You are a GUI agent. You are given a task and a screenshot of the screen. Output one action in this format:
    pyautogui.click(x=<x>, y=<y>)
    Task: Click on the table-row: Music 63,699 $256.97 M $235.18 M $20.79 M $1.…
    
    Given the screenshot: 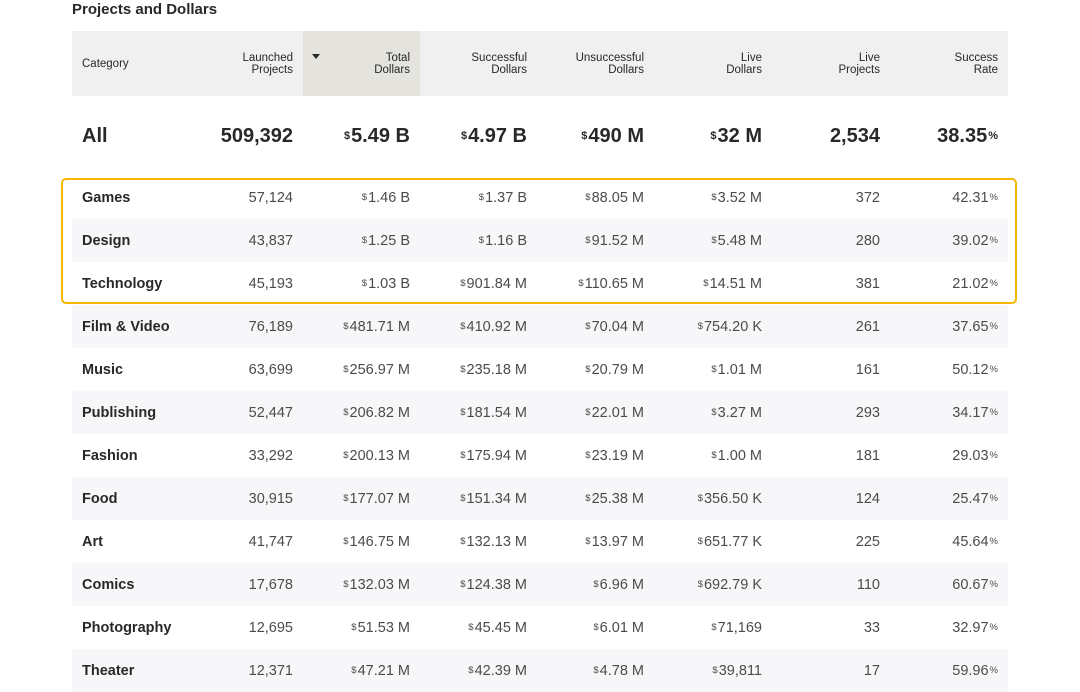 What is the action you would take?
    pyautogui.click(x=540, y=369)
    